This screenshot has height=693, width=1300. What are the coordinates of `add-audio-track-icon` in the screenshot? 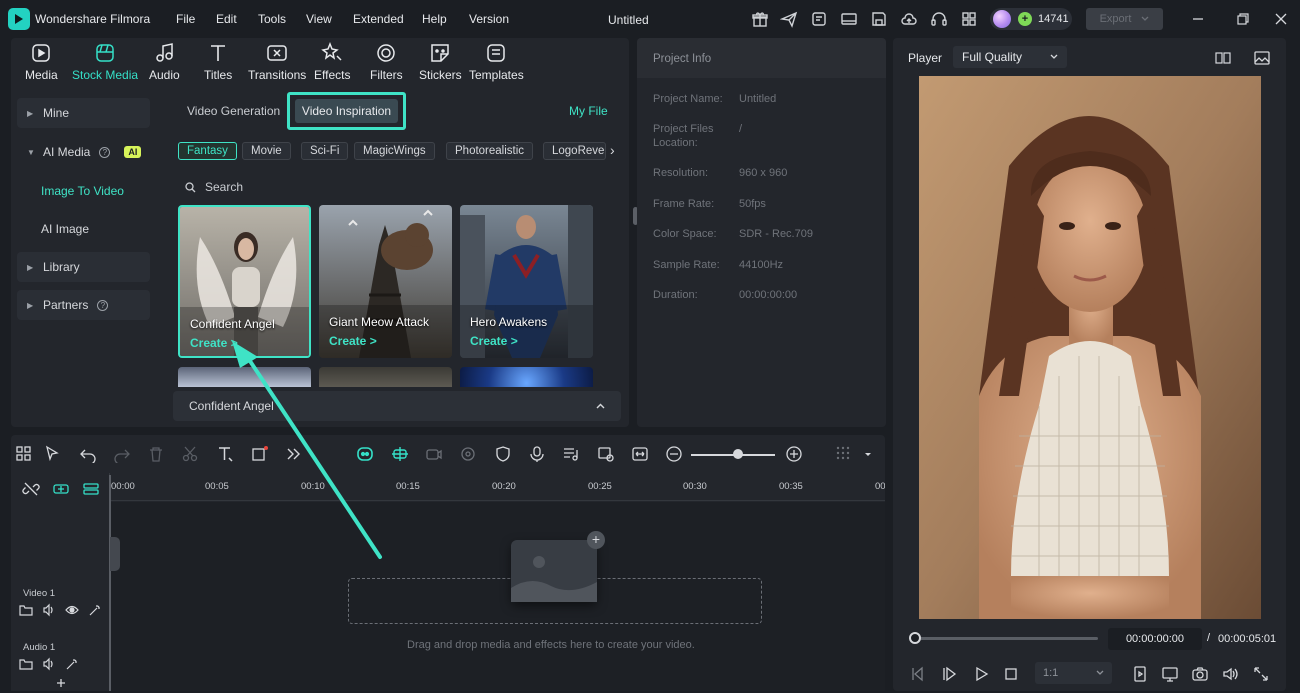 It's located at (91, 489).